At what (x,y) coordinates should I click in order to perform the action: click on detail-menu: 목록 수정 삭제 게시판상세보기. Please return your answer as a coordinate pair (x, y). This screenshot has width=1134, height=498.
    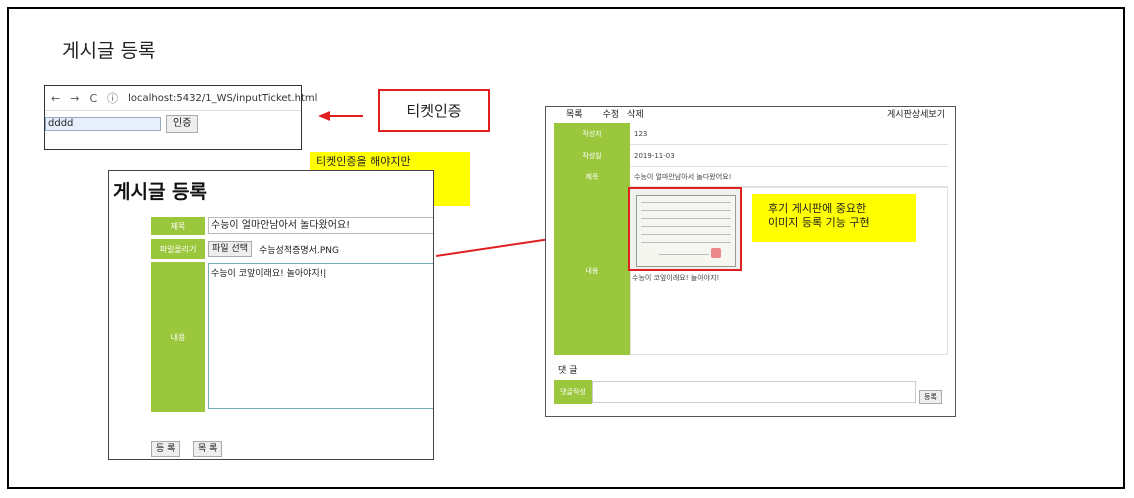
    Looking at the image, I should click on (750, 114).